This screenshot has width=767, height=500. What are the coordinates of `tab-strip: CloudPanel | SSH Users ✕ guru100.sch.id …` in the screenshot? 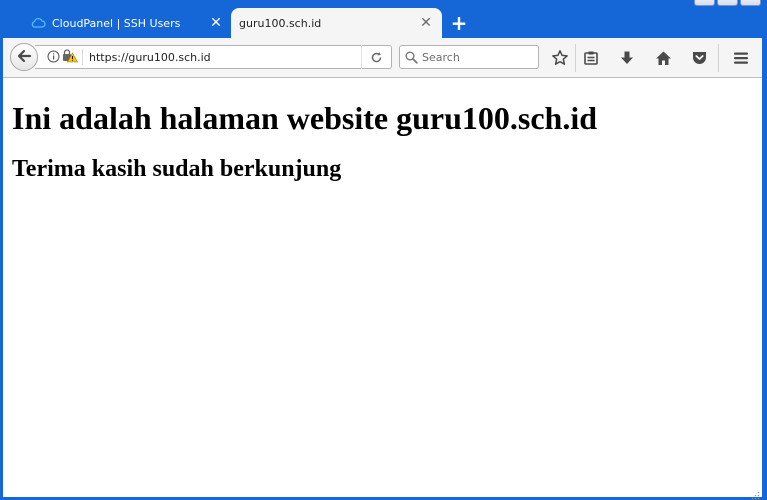 It's located at (383, 19).